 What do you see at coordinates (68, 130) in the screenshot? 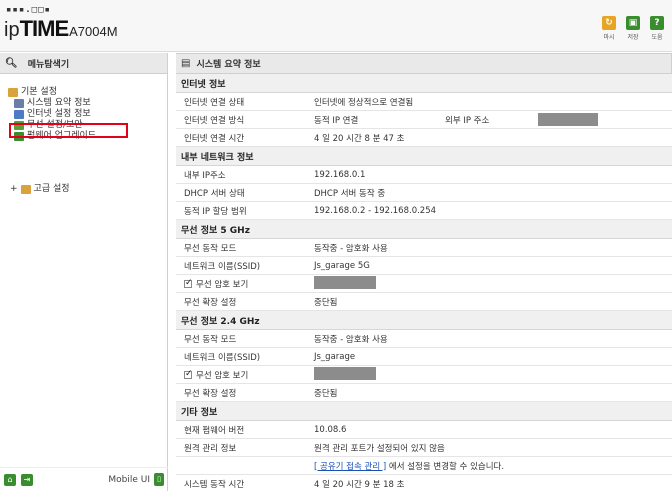
I see `selection-highlight` at bounding box center [68, 130].